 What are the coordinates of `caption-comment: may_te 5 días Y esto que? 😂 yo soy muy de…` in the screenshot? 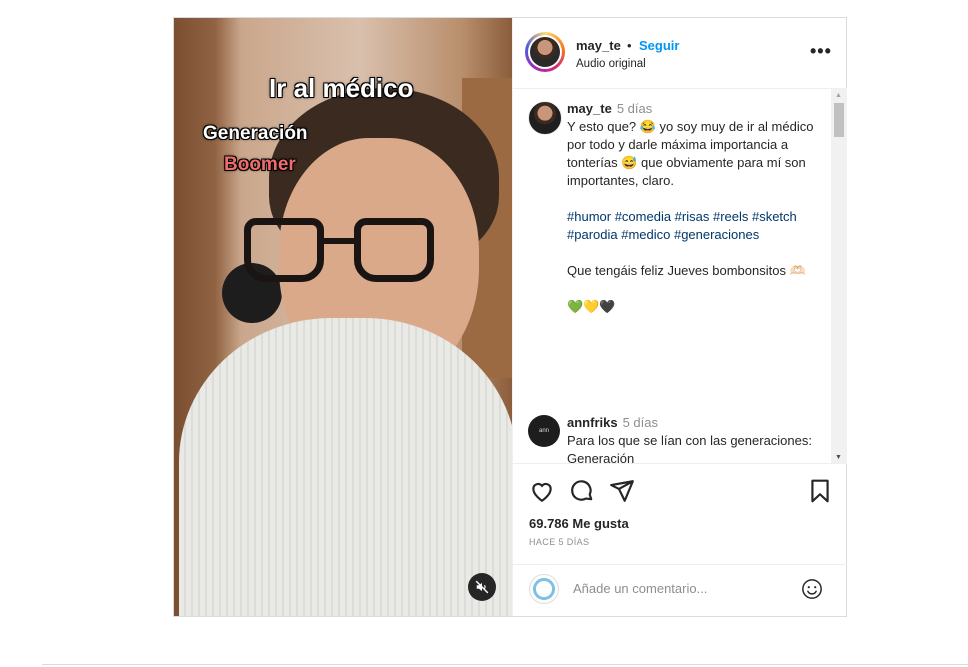 It's located at (692, 217).